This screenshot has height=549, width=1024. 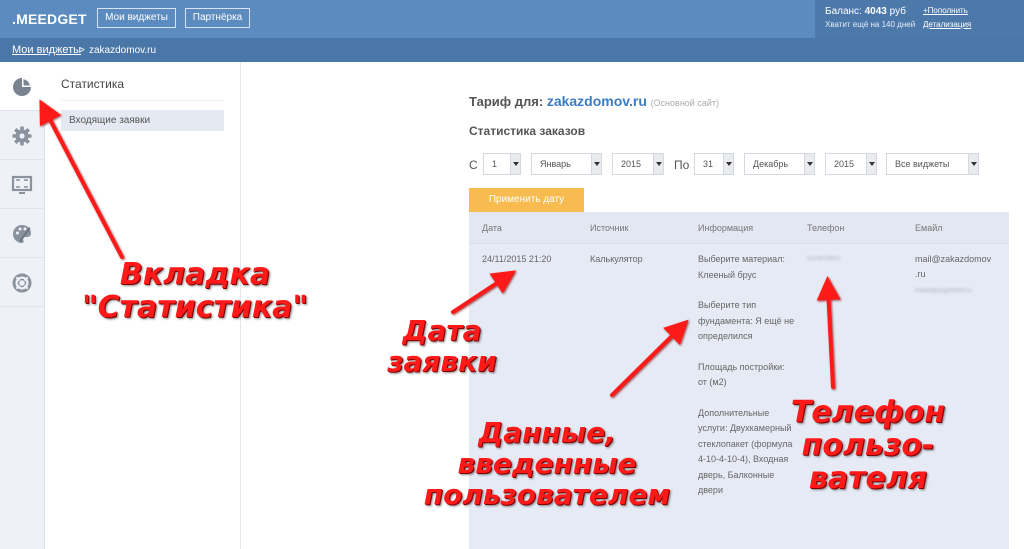 What do you see at coordinates (195, 274) in the screenshot?
I see `annotation-line: Вкладка` at bounding box center [195, 274].